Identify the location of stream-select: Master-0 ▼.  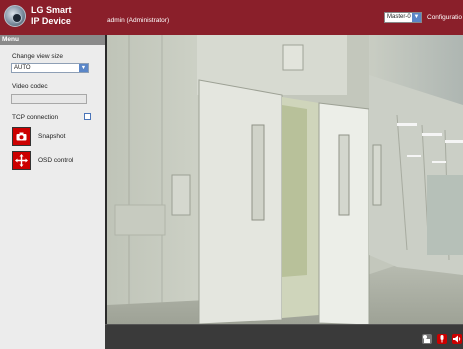
(403, 17).